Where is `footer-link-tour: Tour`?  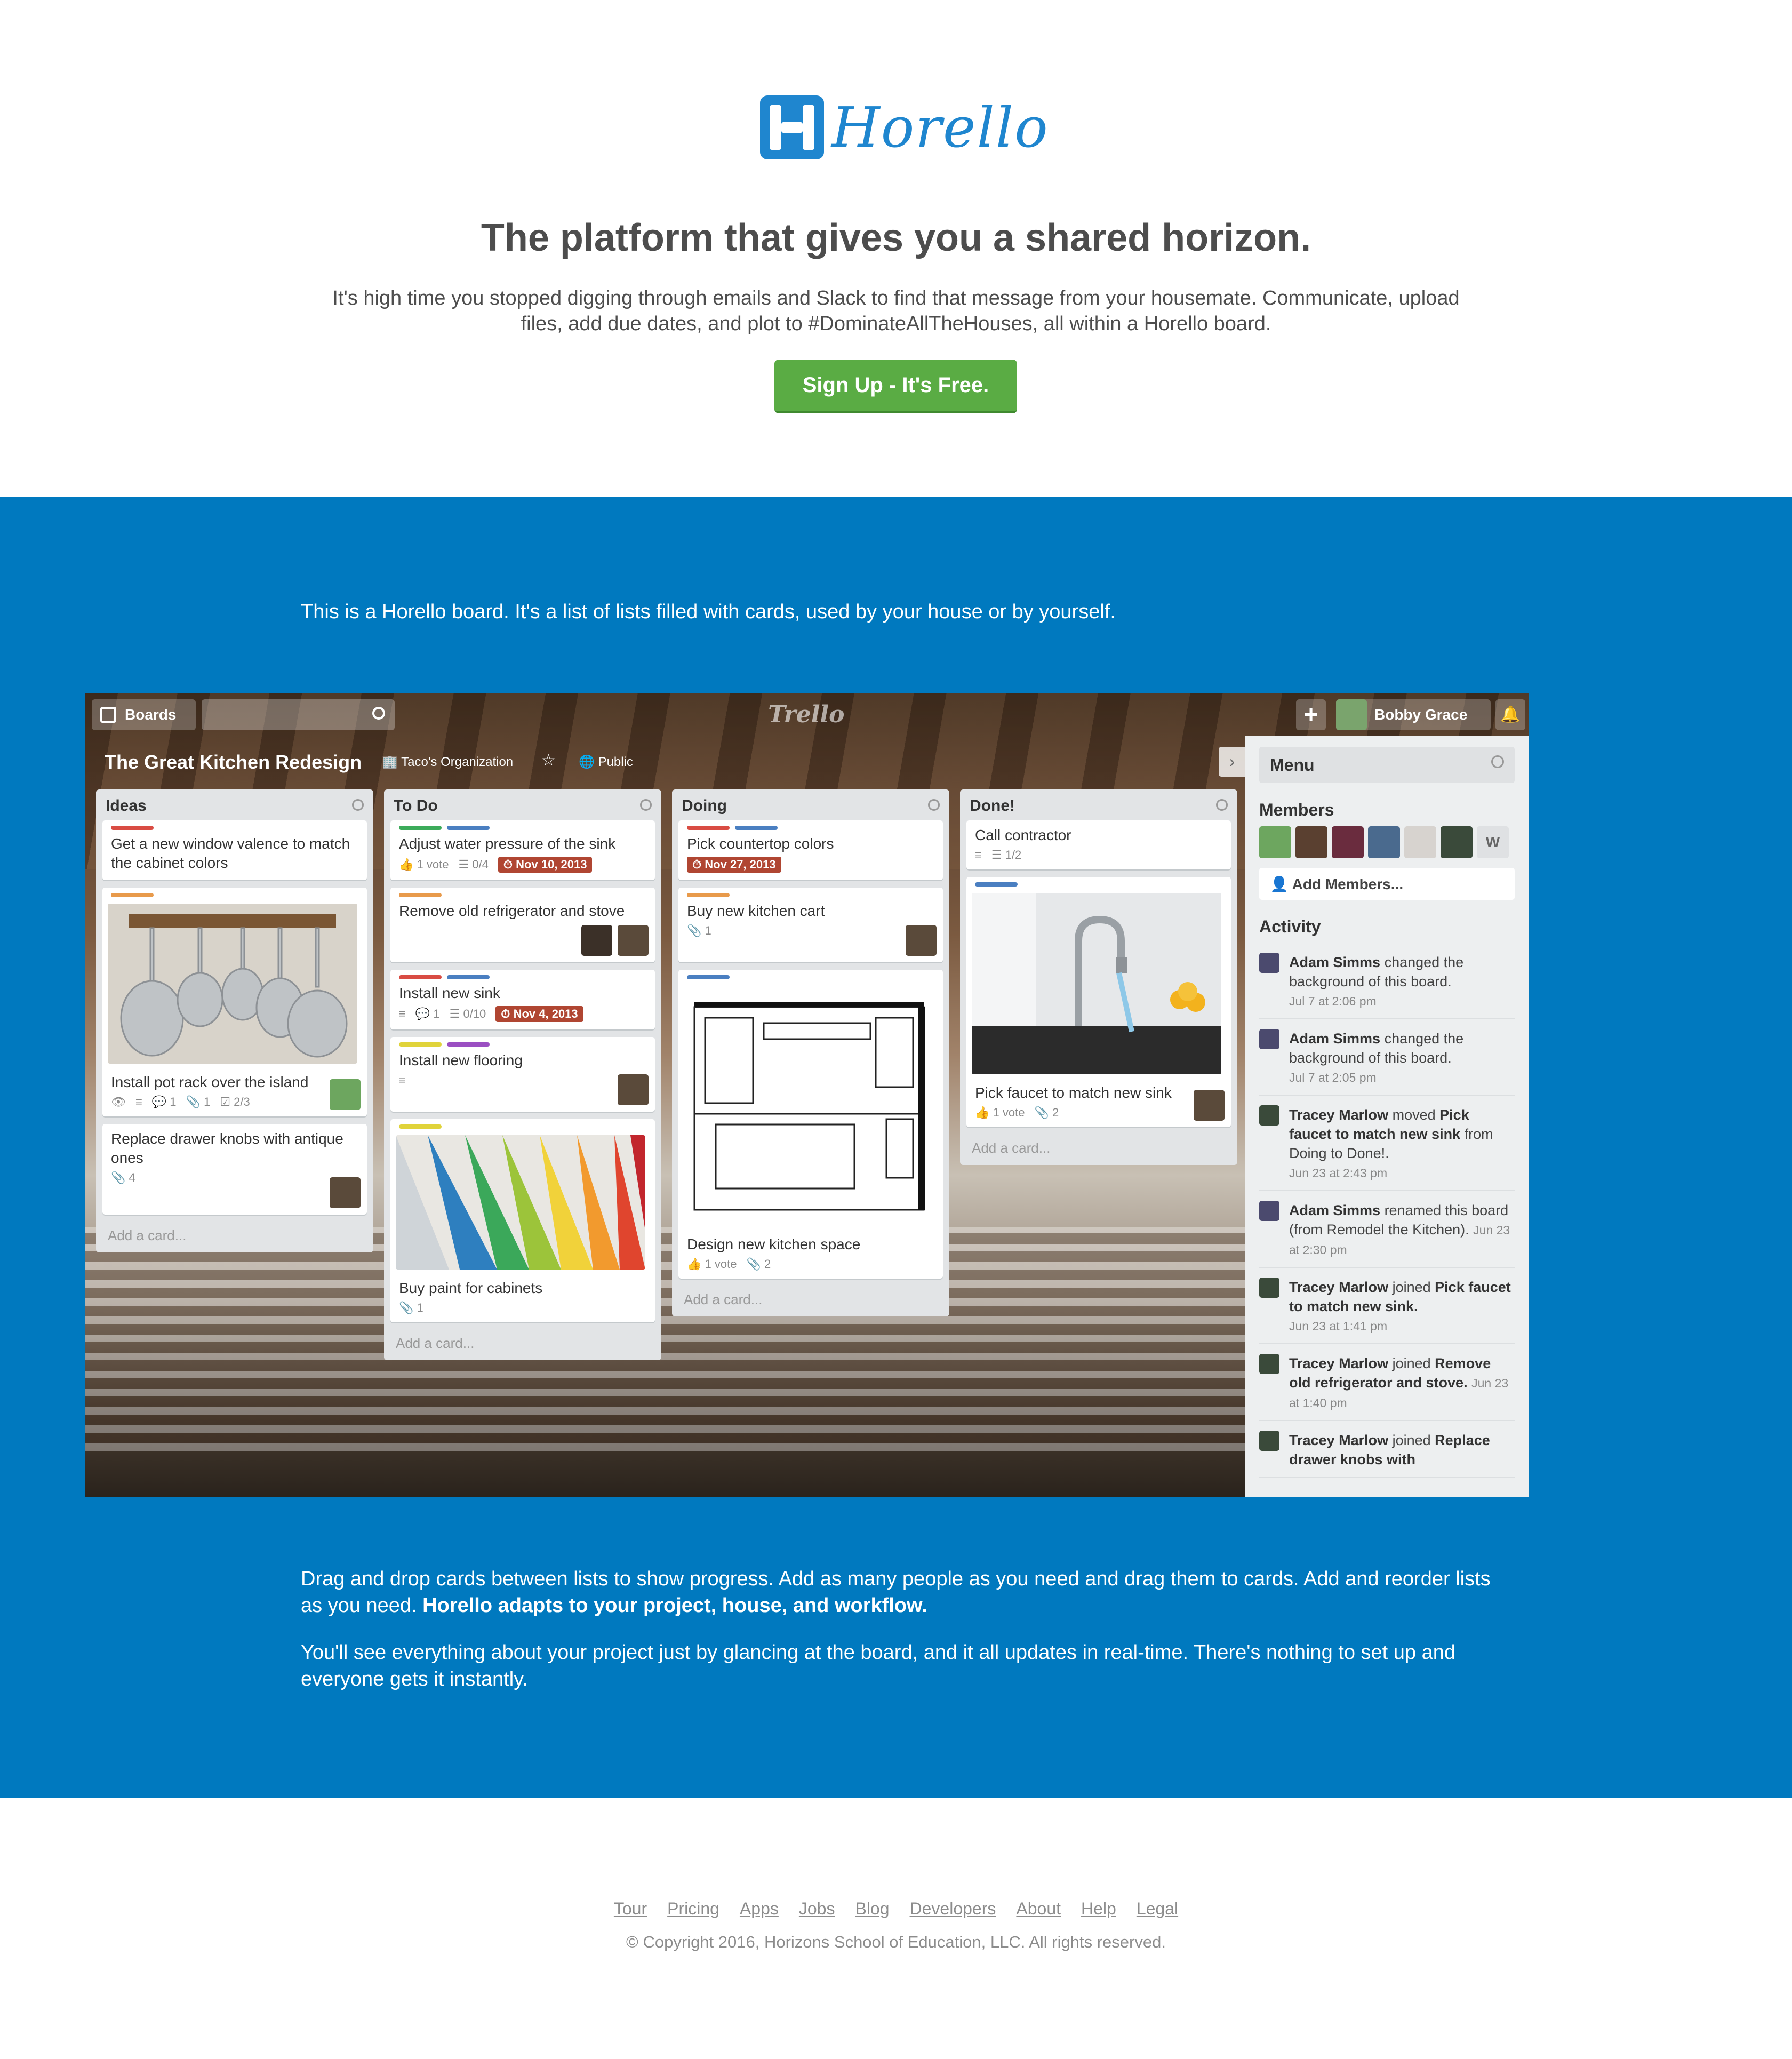
footer-link-tour: Tour is located at coordinates (630, 1909).